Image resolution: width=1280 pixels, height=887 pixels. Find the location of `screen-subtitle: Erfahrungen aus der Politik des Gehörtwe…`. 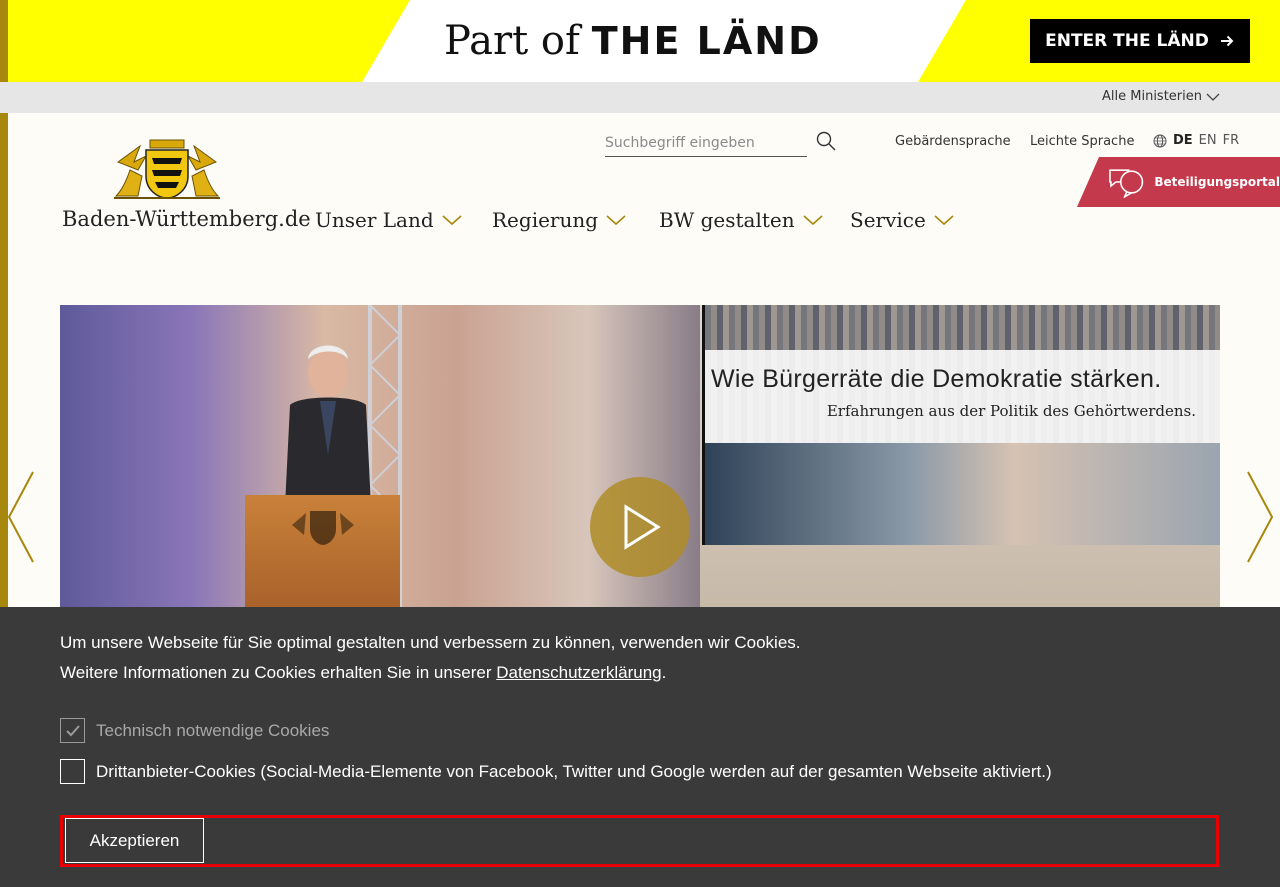

screen-subtitle: Erfahrungen aus der Politik des Gehörtwe… is located at coordinates (1011, 411).